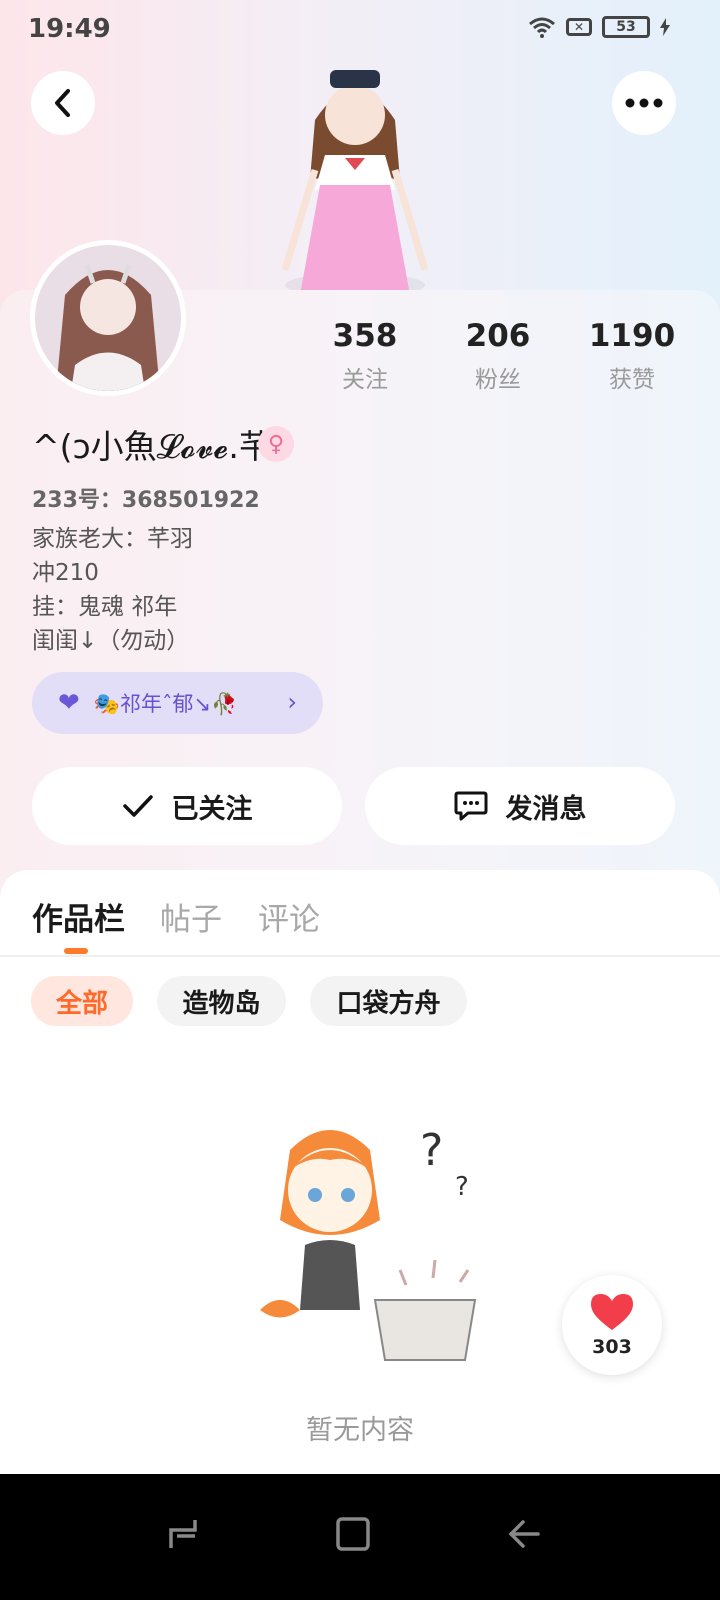 Image resolution: width=720 pixels, height=1600 pixels. I want to click on recents-icon, so click(183, 1534).